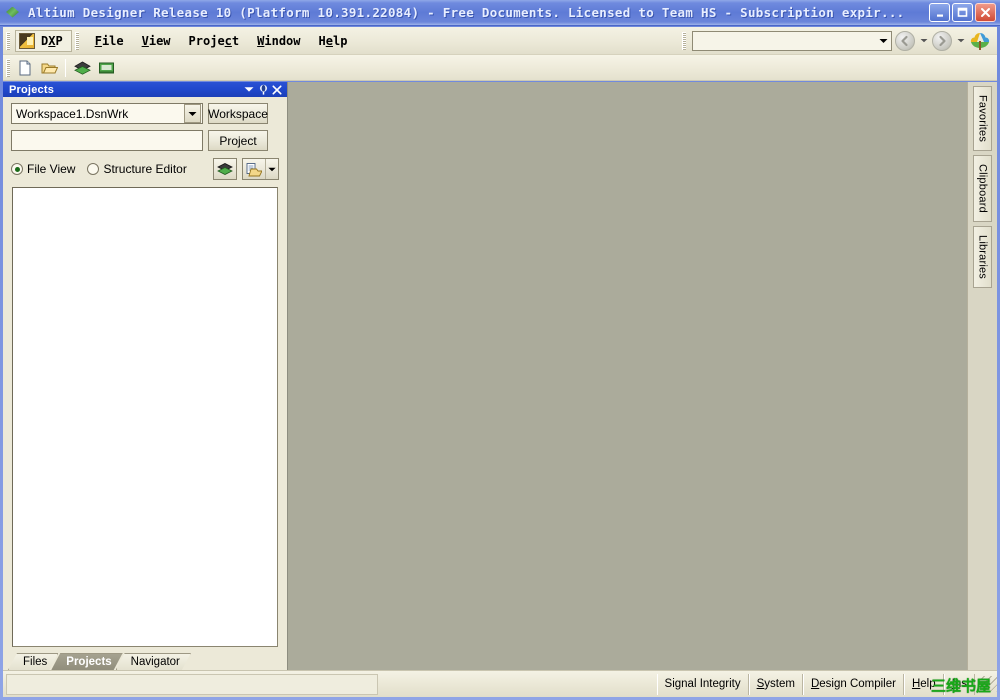  Describe the element at coordinates (225, 169) in the screenshot. I see `pcb-stack-icon` at that location.